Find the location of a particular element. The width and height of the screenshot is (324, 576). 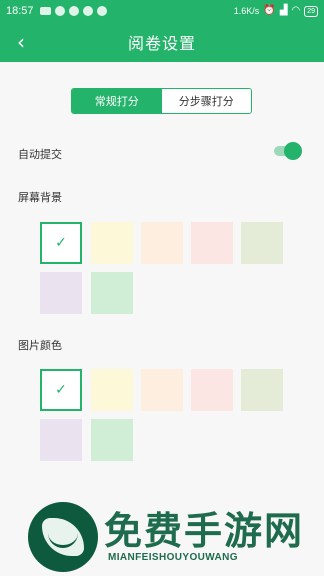

bg-swatch-white: ✓ is located at coordinates (61, 243).